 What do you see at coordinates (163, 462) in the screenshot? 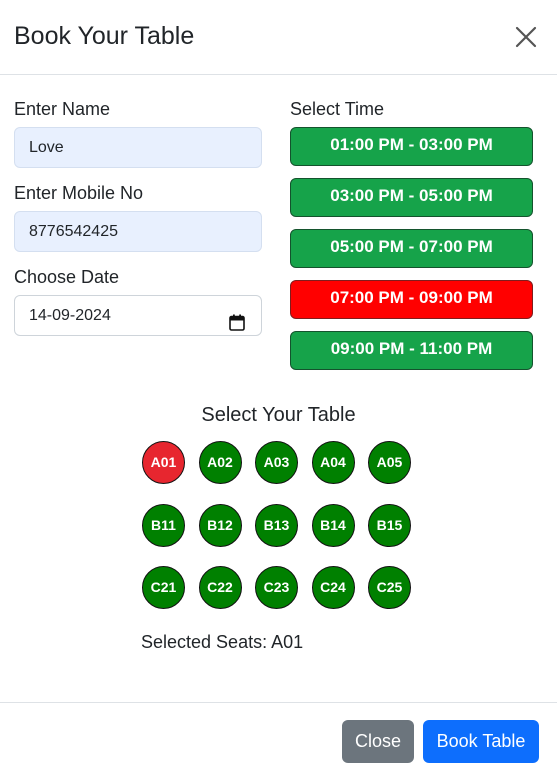
I see `seat-a01: A01` at bounding box center [163, 462].